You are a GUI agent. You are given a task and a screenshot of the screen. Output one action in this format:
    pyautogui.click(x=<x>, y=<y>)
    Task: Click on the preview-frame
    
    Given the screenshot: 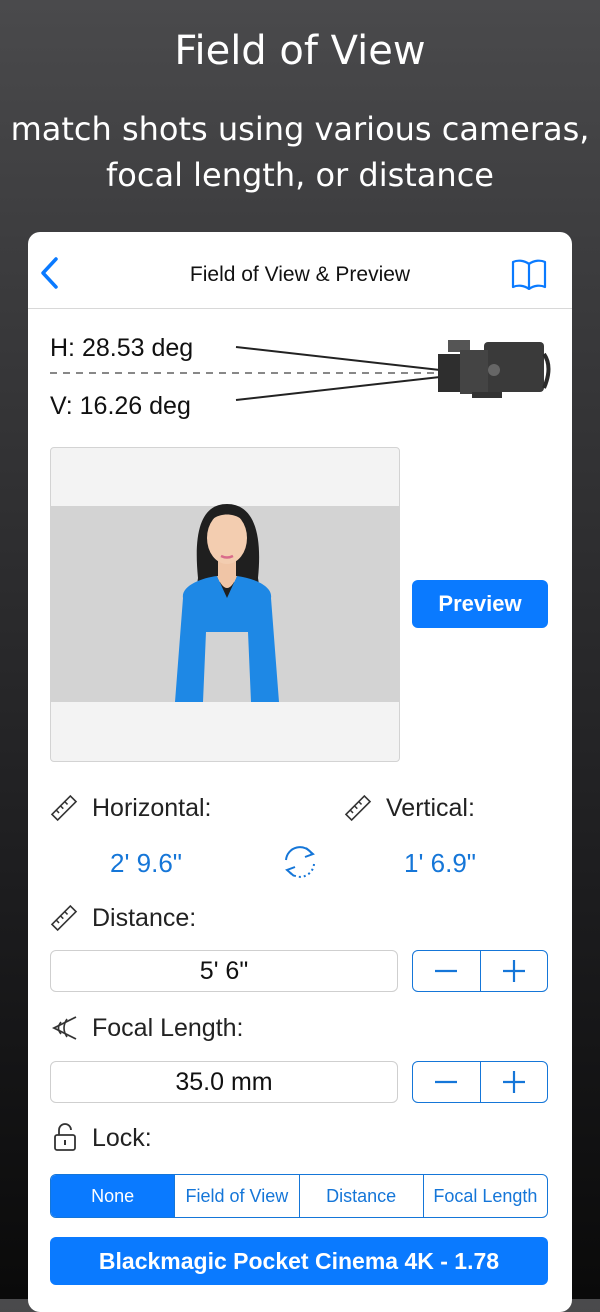 What is the action you would take?
    pyautogui.click(x=225, y=604)
    